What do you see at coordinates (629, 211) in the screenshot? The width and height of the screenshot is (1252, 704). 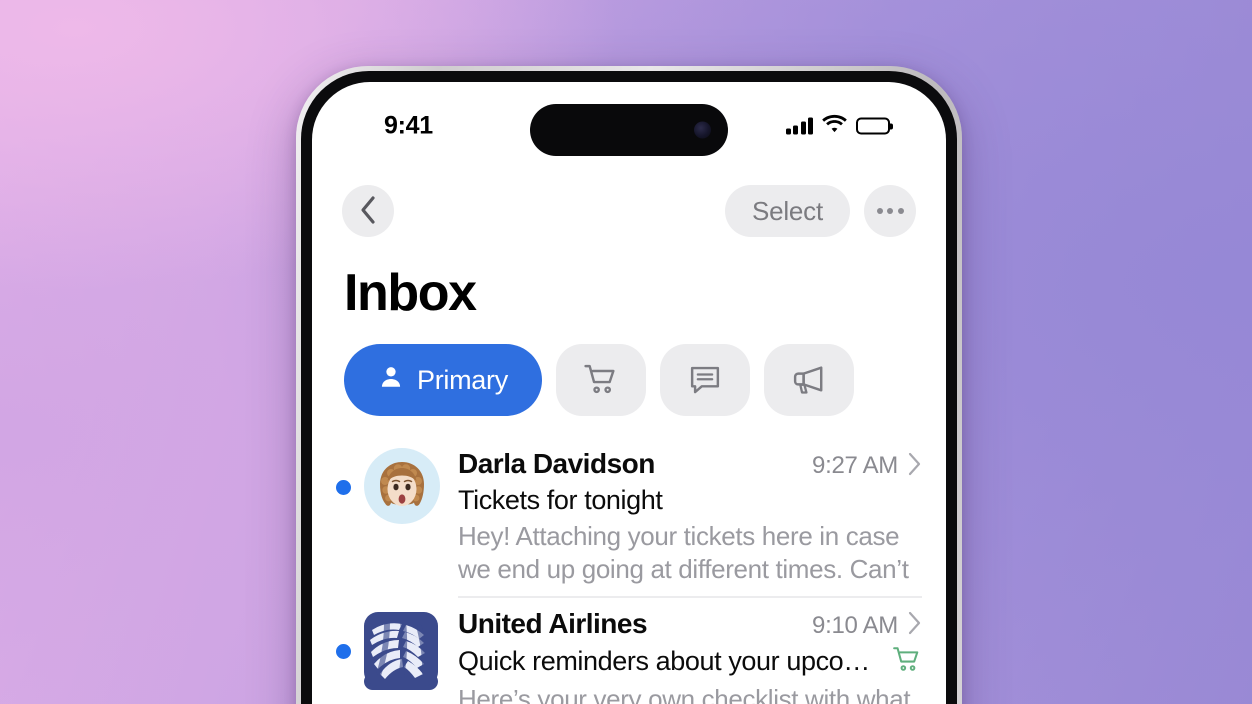 I see `navigation-bar: Select` at bounding box center [629, 211].